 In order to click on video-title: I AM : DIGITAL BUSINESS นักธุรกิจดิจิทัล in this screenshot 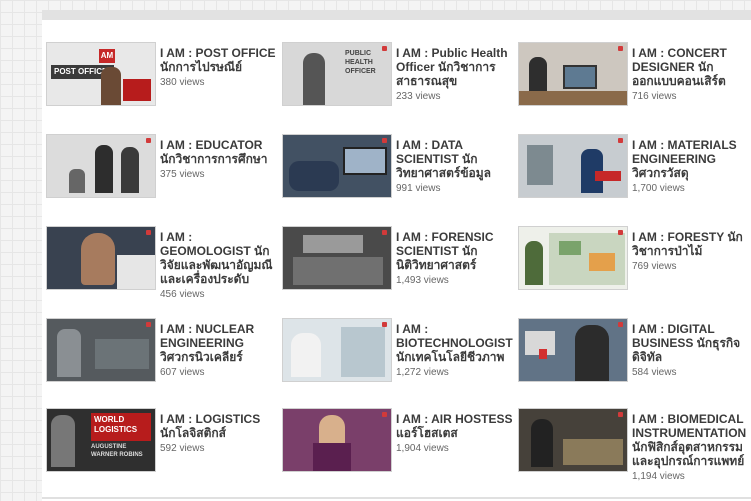, I will do `click(691, 343)`.